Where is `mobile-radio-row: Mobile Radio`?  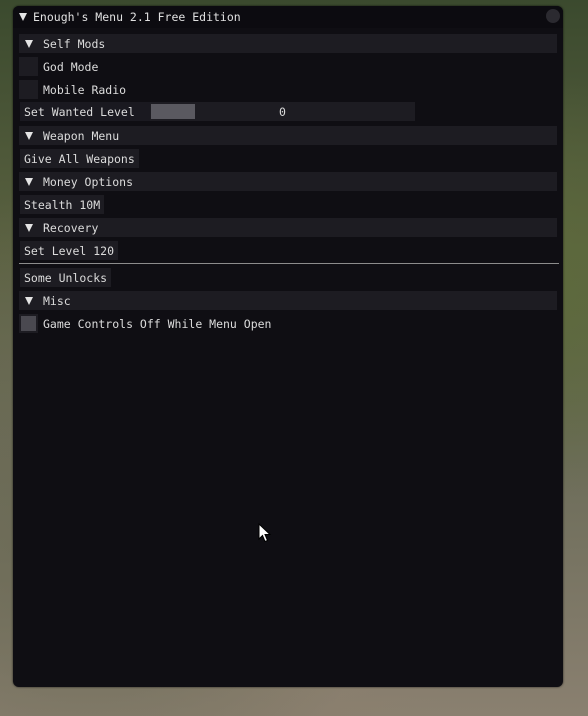 mobile-radio-row: Mobile Radio is located at coordinates (72, 89).